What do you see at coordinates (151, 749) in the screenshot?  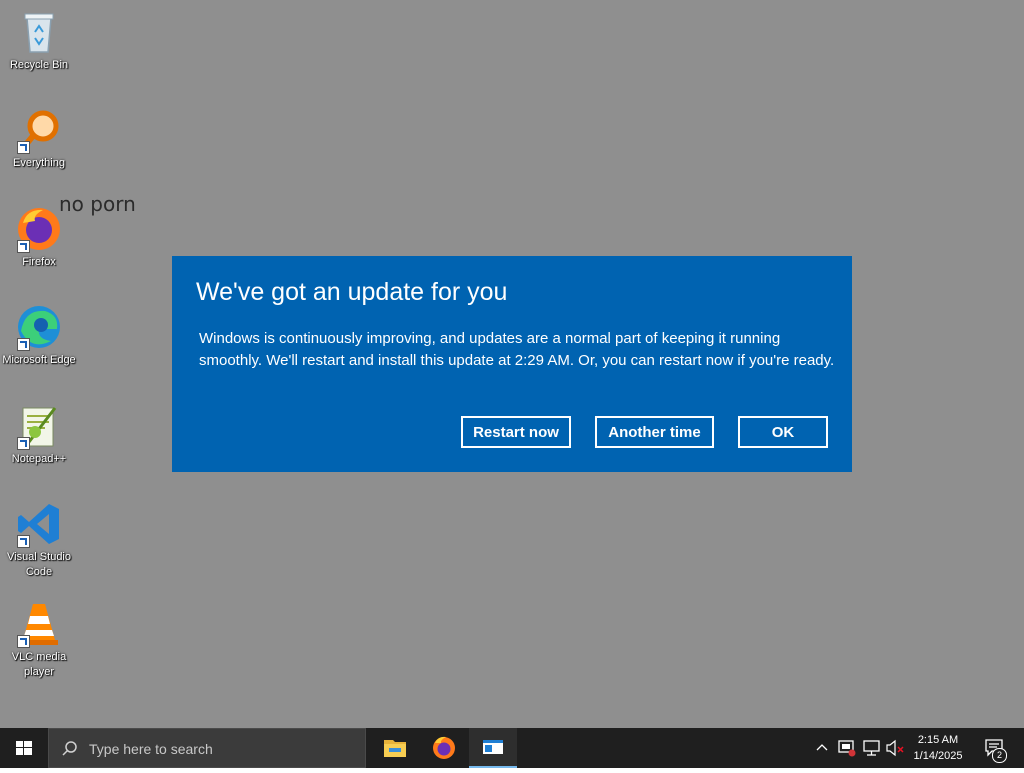 I see `search-placeholder: Type here to search` at bounding box center [151, 749].